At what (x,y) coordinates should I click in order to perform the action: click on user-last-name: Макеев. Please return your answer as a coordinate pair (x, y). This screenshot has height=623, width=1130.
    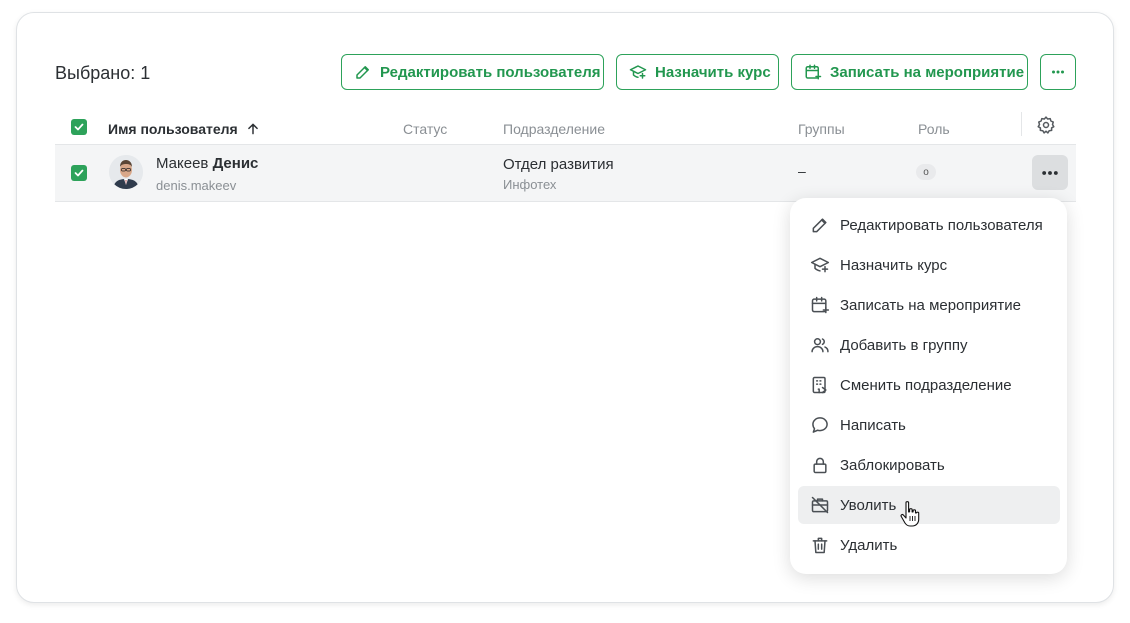
    Looking at the image, I should click on (182, 163).